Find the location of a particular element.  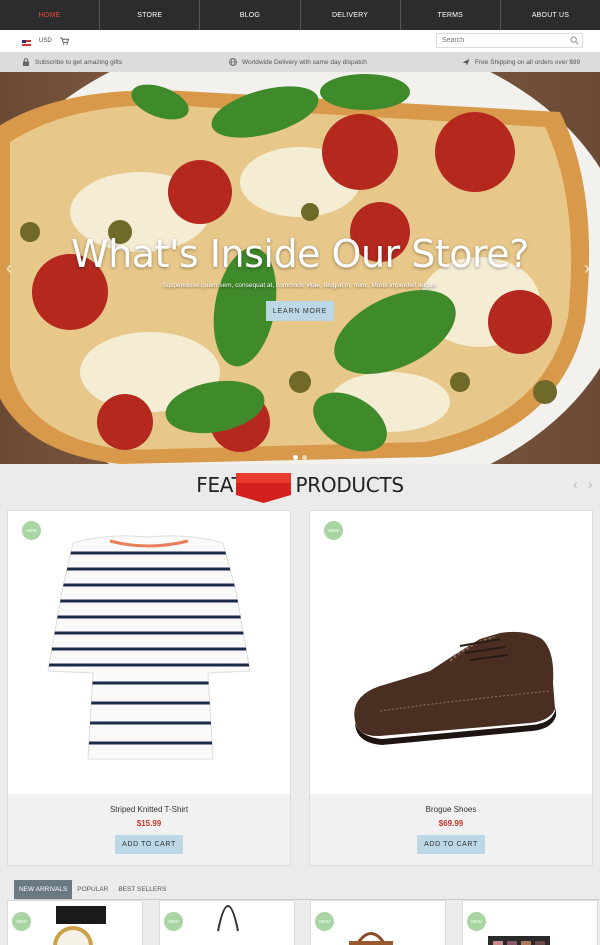

product-tabs: NEW ARRIVALS POPULAR BEST SELLERS is located at coordinates (92, 889).